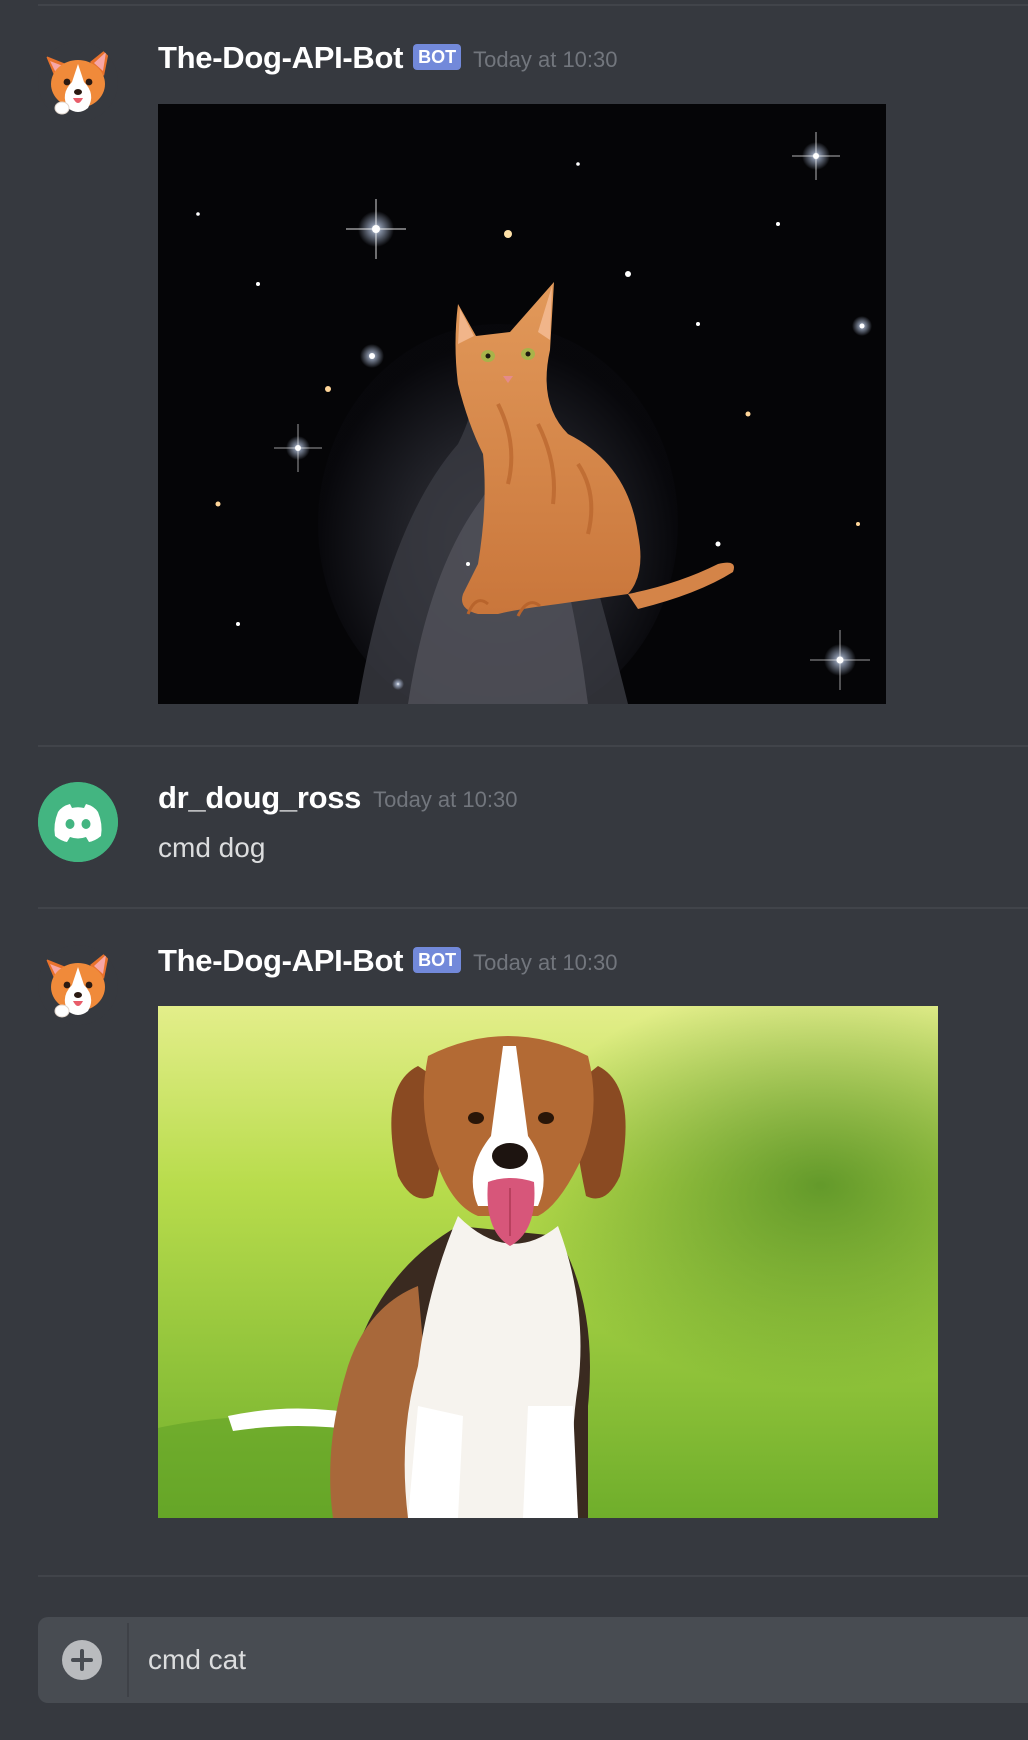 The width and height of the screenshot is (1028, 1740). Describe the element at coordinates (212, 847) in the screenshot. I see `message-content: cmd dog` at that location.